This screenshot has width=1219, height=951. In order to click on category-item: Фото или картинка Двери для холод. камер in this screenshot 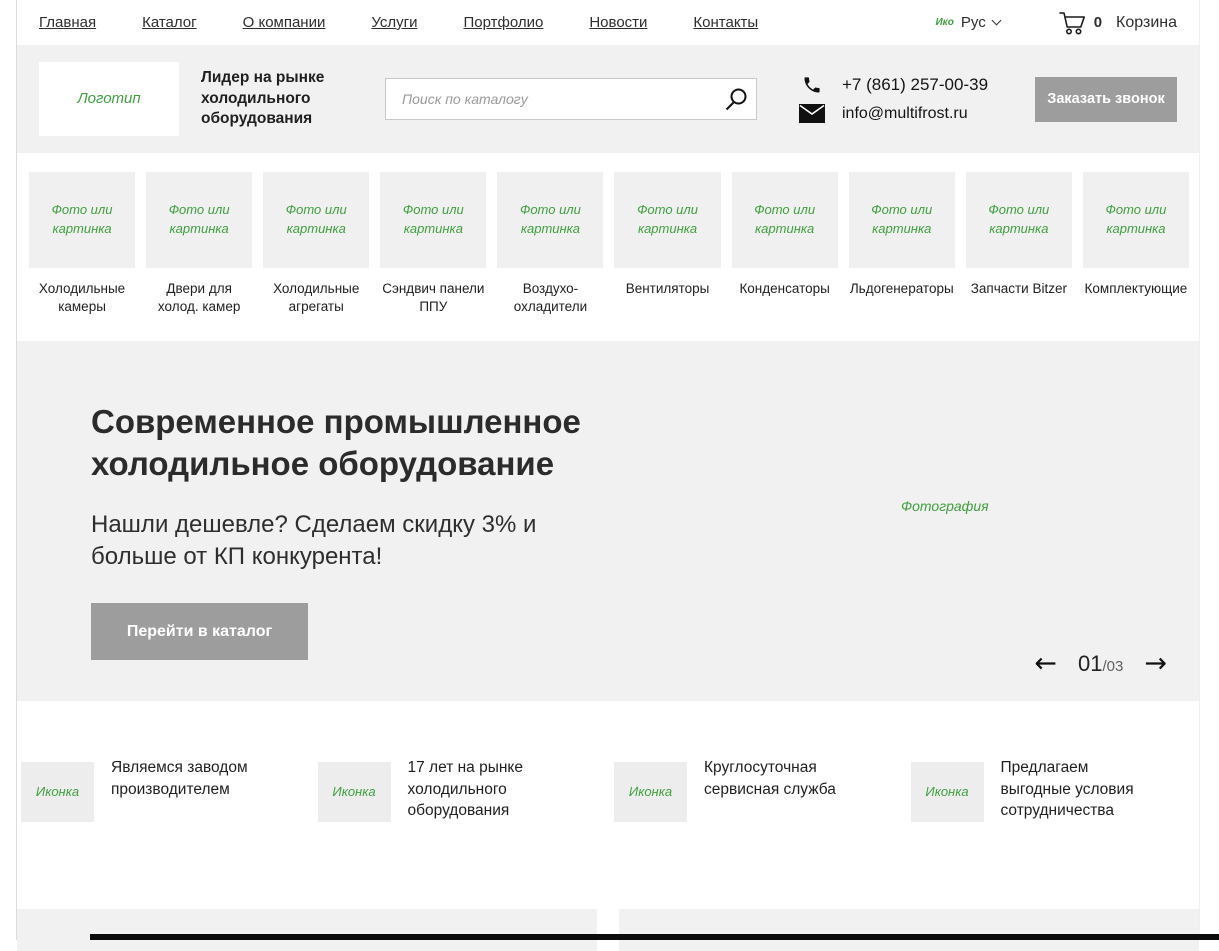, I will do `click(199, 243)`.